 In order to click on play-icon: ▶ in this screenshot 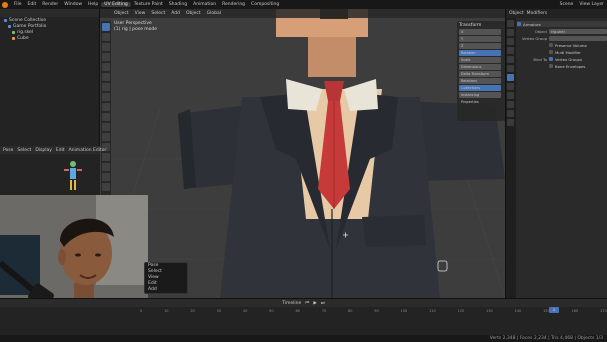, I will do `click(314, 303)`.